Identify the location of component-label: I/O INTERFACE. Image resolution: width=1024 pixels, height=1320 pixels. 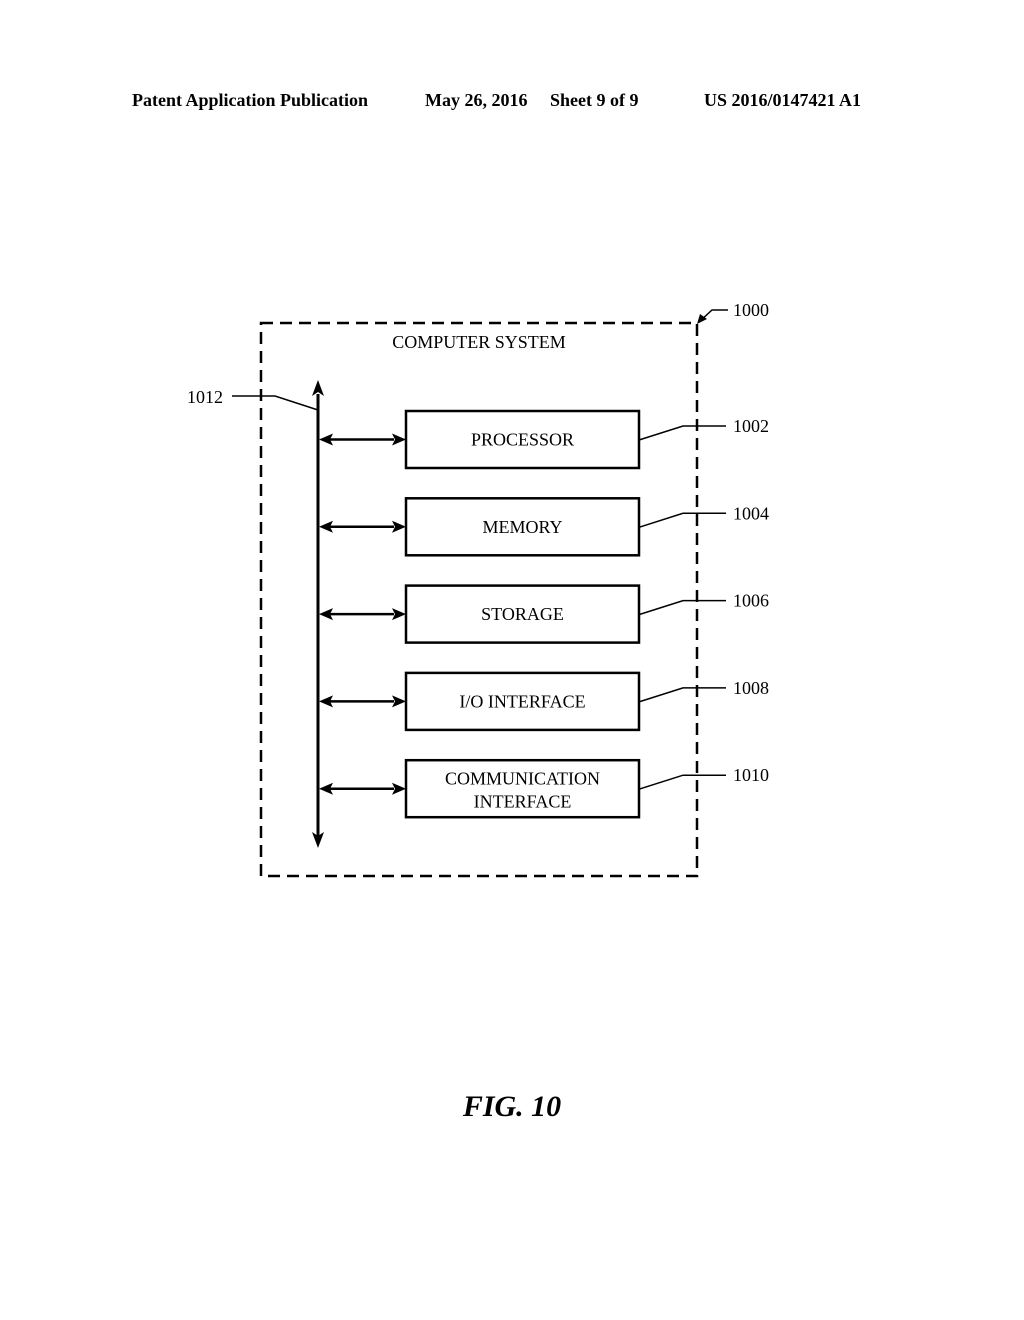
(522, 701).